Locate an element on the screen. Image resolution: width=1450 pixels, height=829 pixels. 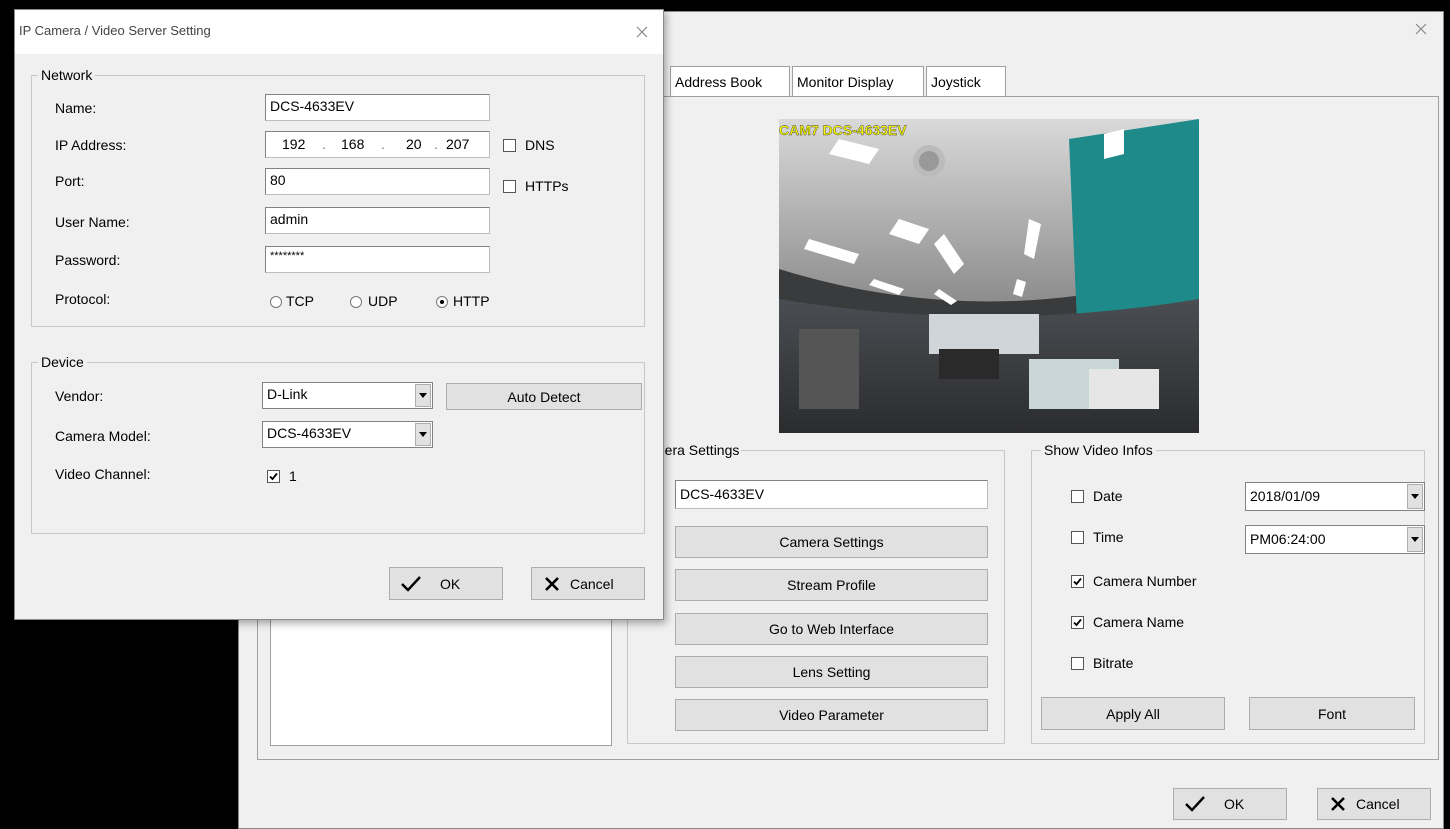
tab-address-book: Address Book is located at coordinates (730, 81).